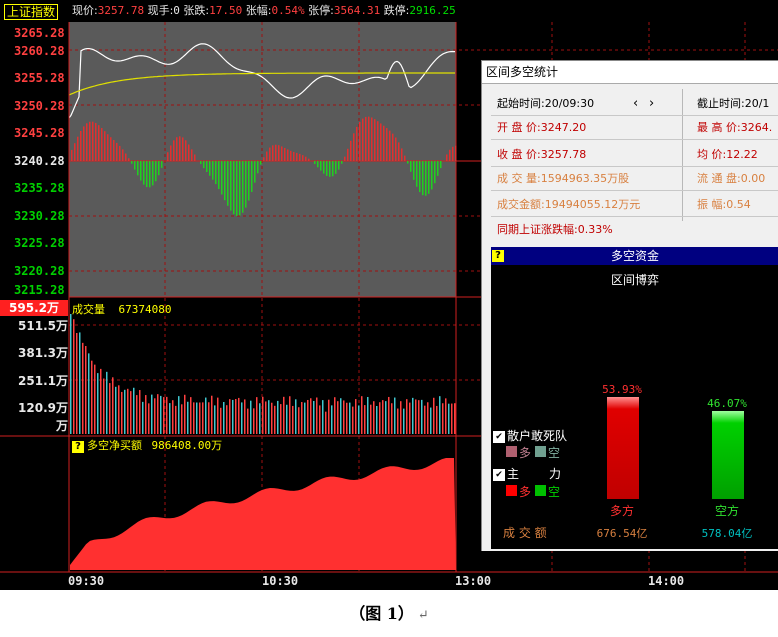 This screenshot has height=637, width=778. What do you see at coordinates (540, 490) in the screenshot?
I see `main-short-swatch` at bounding box center [540, 490].